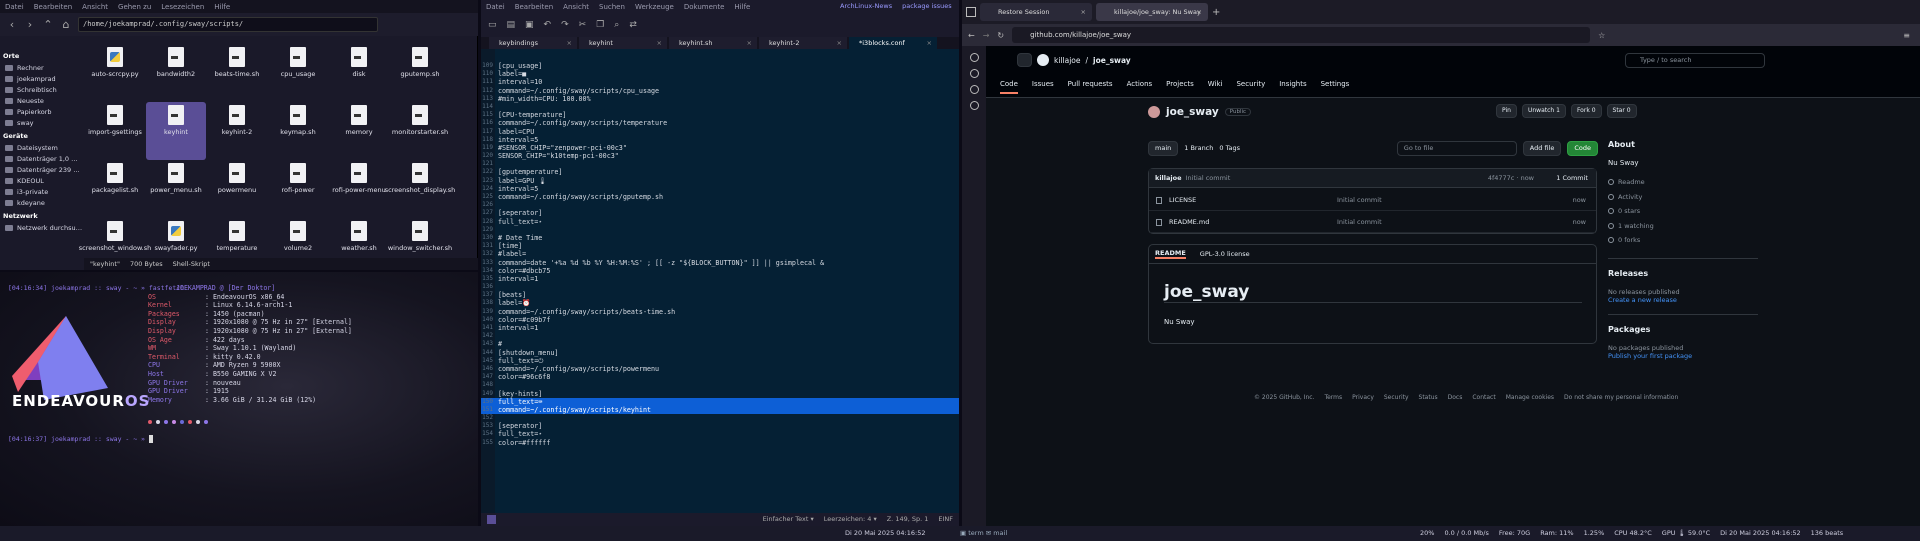 The image size is (1920, 541). Describe the element at coordinates (66, 25) in the screenshot. I see `home-icon: ⌂` at that location.